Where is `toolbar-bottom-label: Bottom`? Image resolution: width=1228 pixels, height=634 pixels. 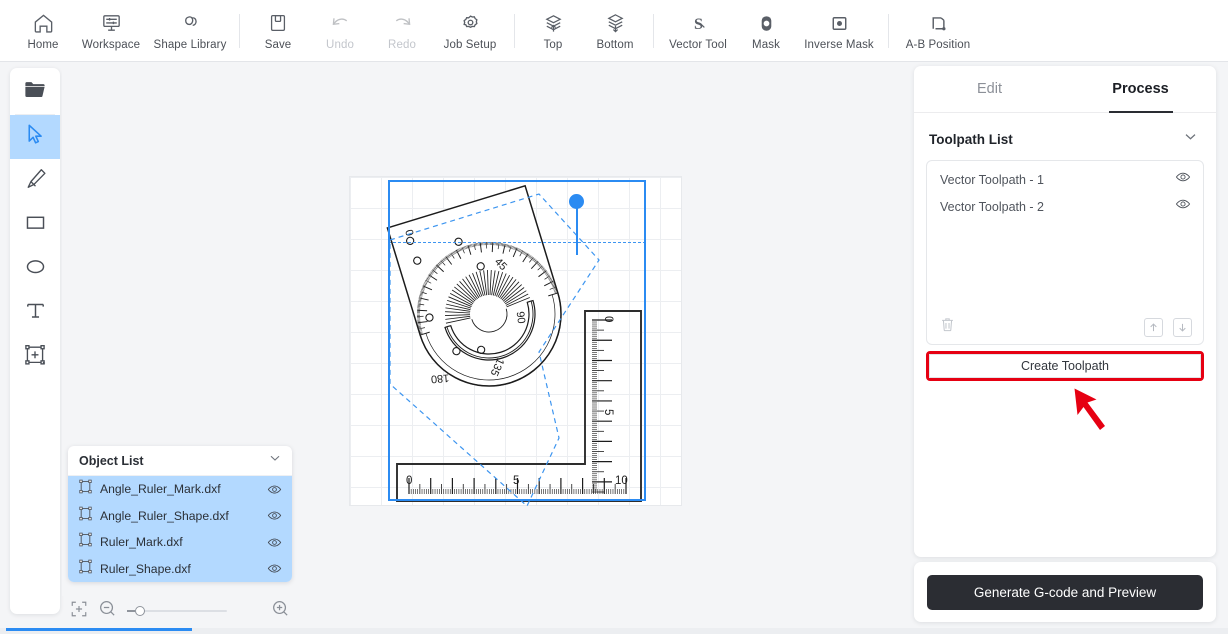 toolbar-bottom-label: Bottom is located at coordinates (615, 44).